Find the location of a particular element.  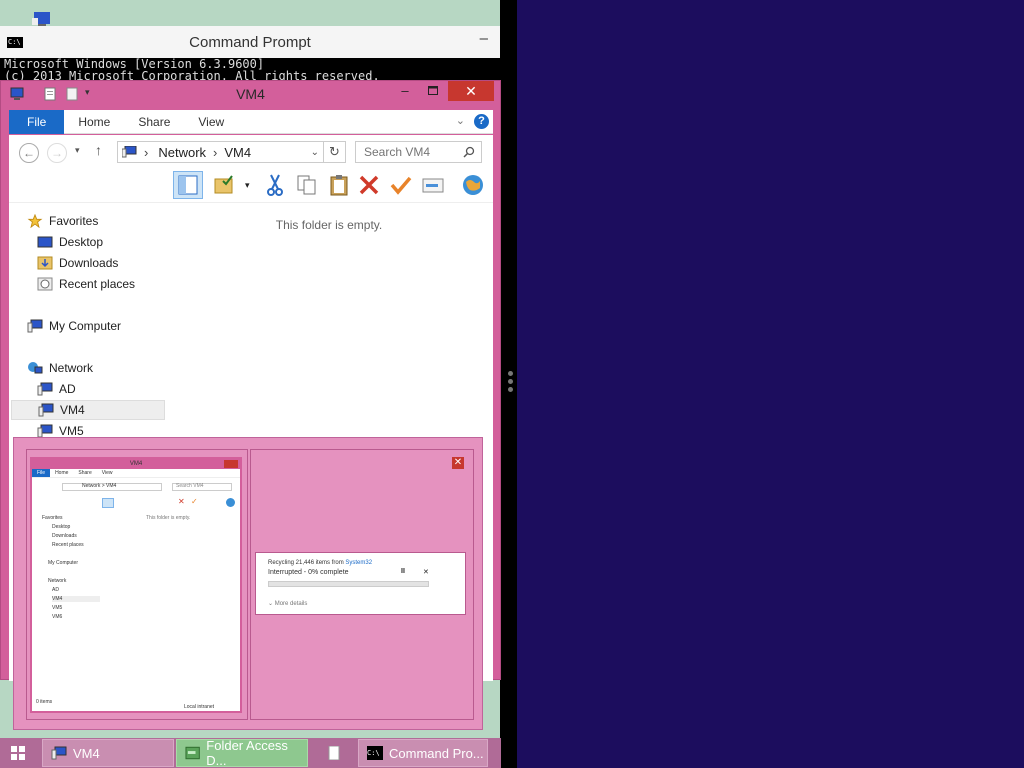

cmd-minimize-button: – is located at coordinates (484, 38).